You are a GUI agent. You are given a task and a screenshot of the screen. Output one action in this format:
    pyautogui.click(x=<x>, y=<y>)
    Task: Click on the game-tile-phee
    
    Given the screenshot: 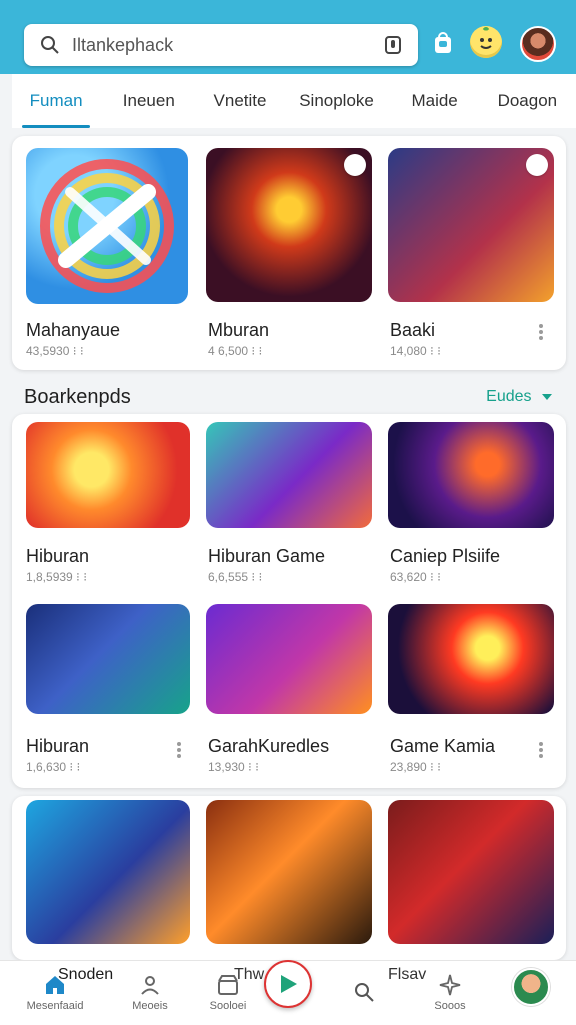 What is the action you would take?
    pyautogui.click(x=471, y=659)
    